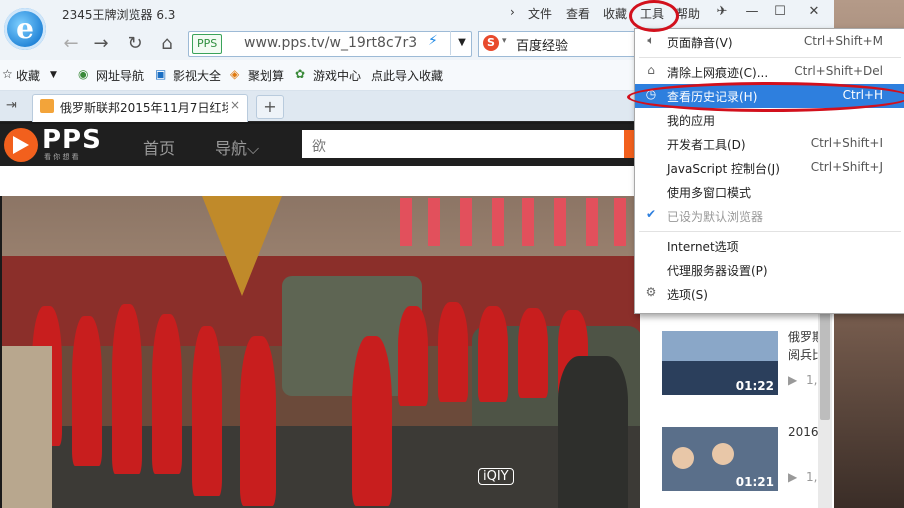 This screenshot has width=904, height=508. I want to click on maximize-button: ☐, so click(780, 12).